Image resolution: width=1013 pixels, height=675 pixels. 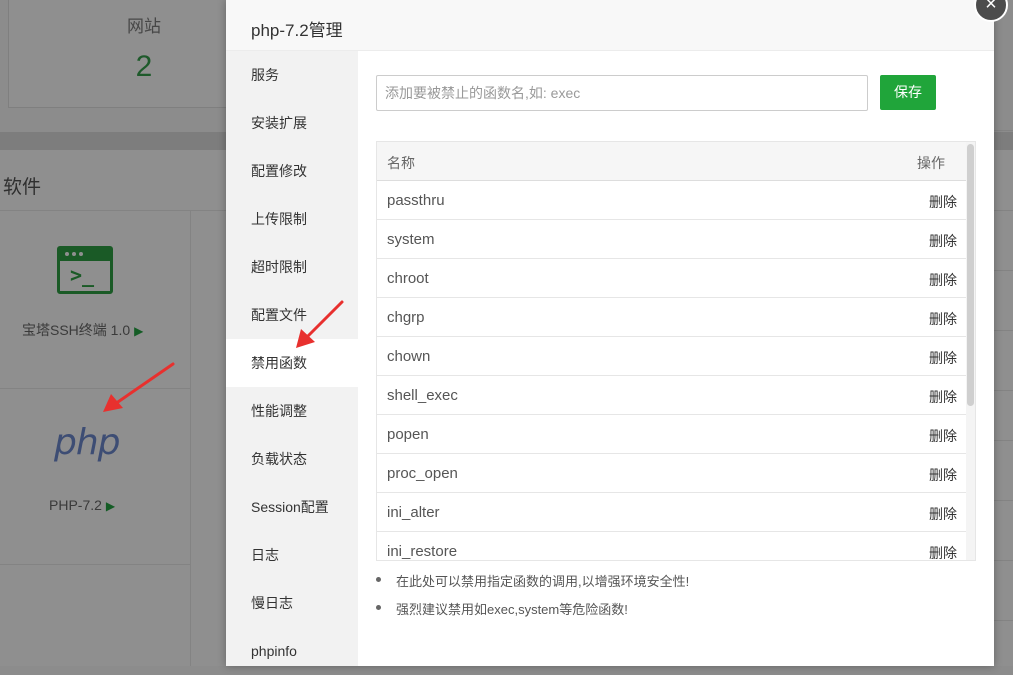 I want to click on table-row: passthru 删除, so click(x=672, y=200).